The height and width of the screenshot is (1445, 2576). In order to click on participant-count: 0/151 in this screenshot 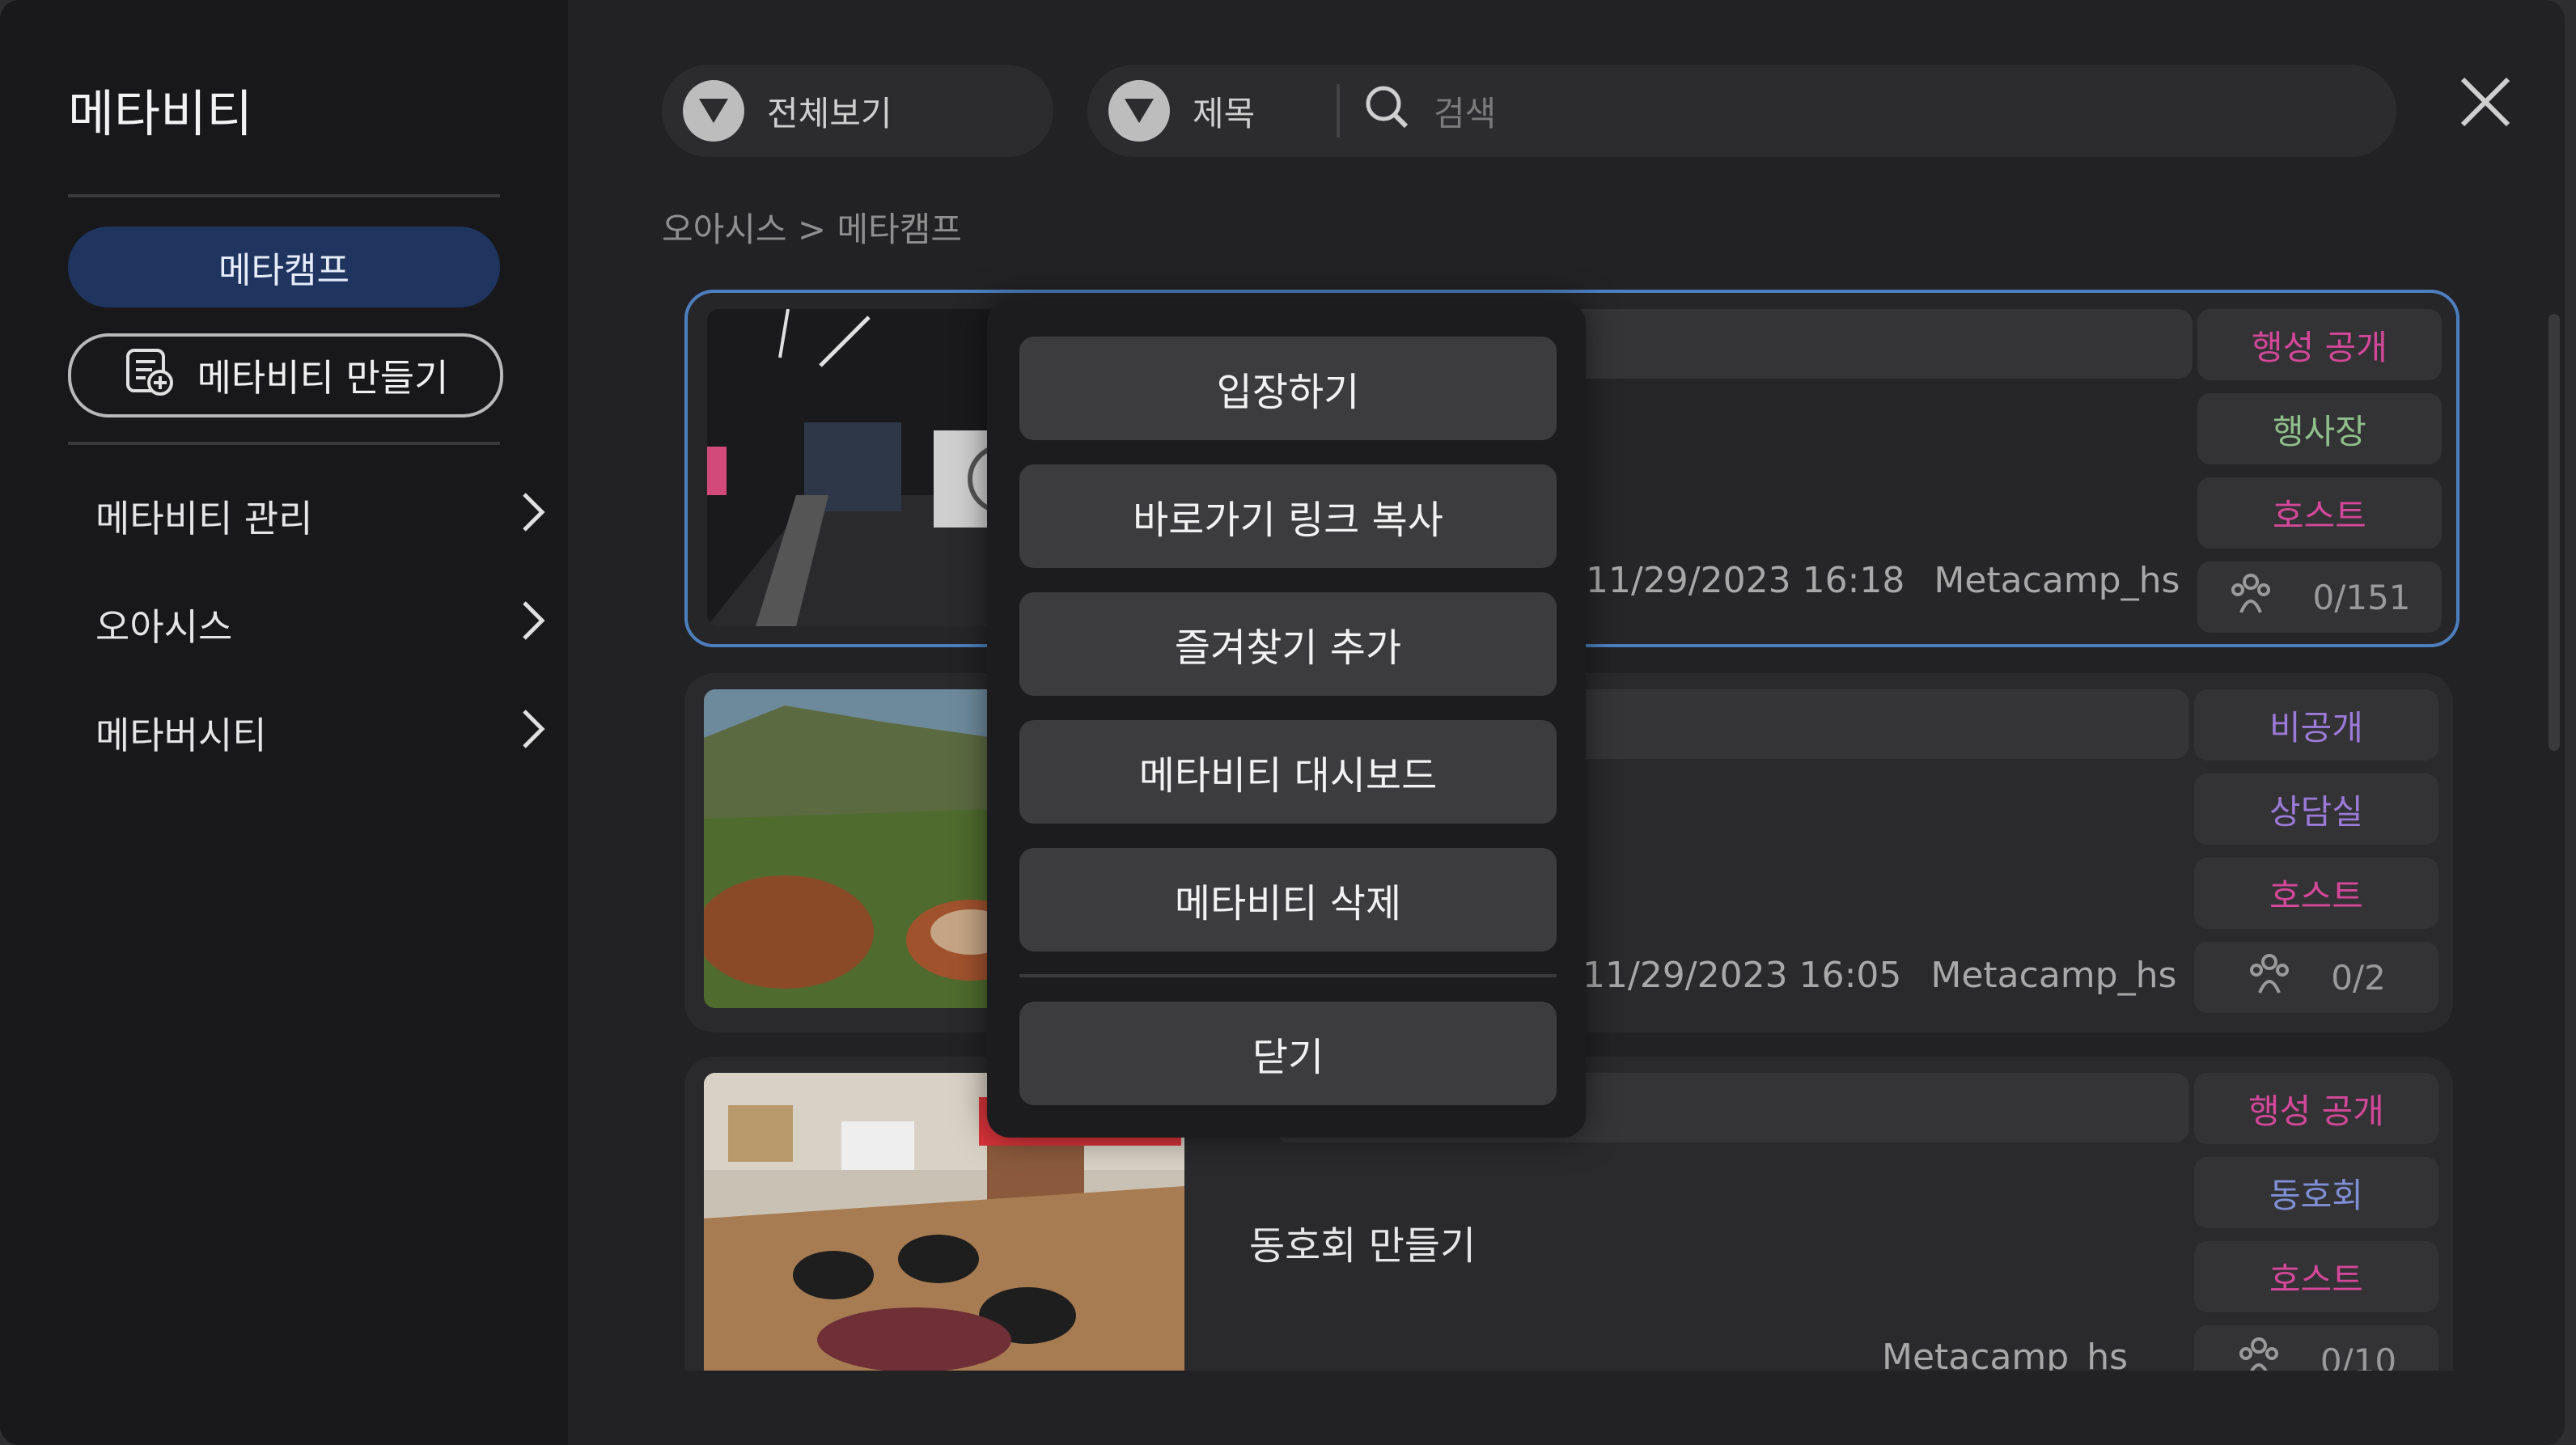, I will do `click(2319, 597)`.